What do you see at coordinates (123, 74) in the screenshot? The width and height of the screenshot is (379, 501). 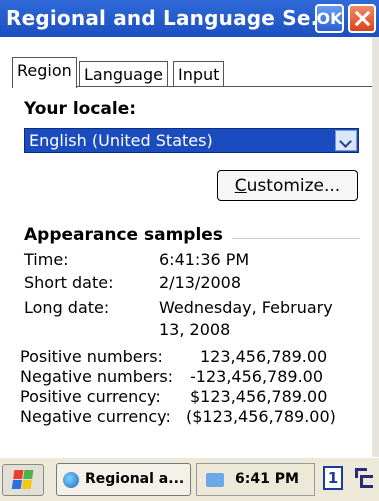 I see `tab-language: Language` at bounding box center [123, 74].